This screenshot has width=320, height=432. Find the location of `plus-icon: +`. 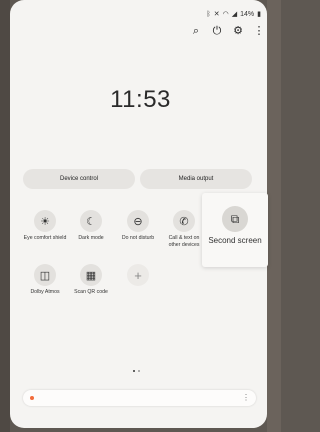

plus-icon: + is located at coordinates (138, 275).